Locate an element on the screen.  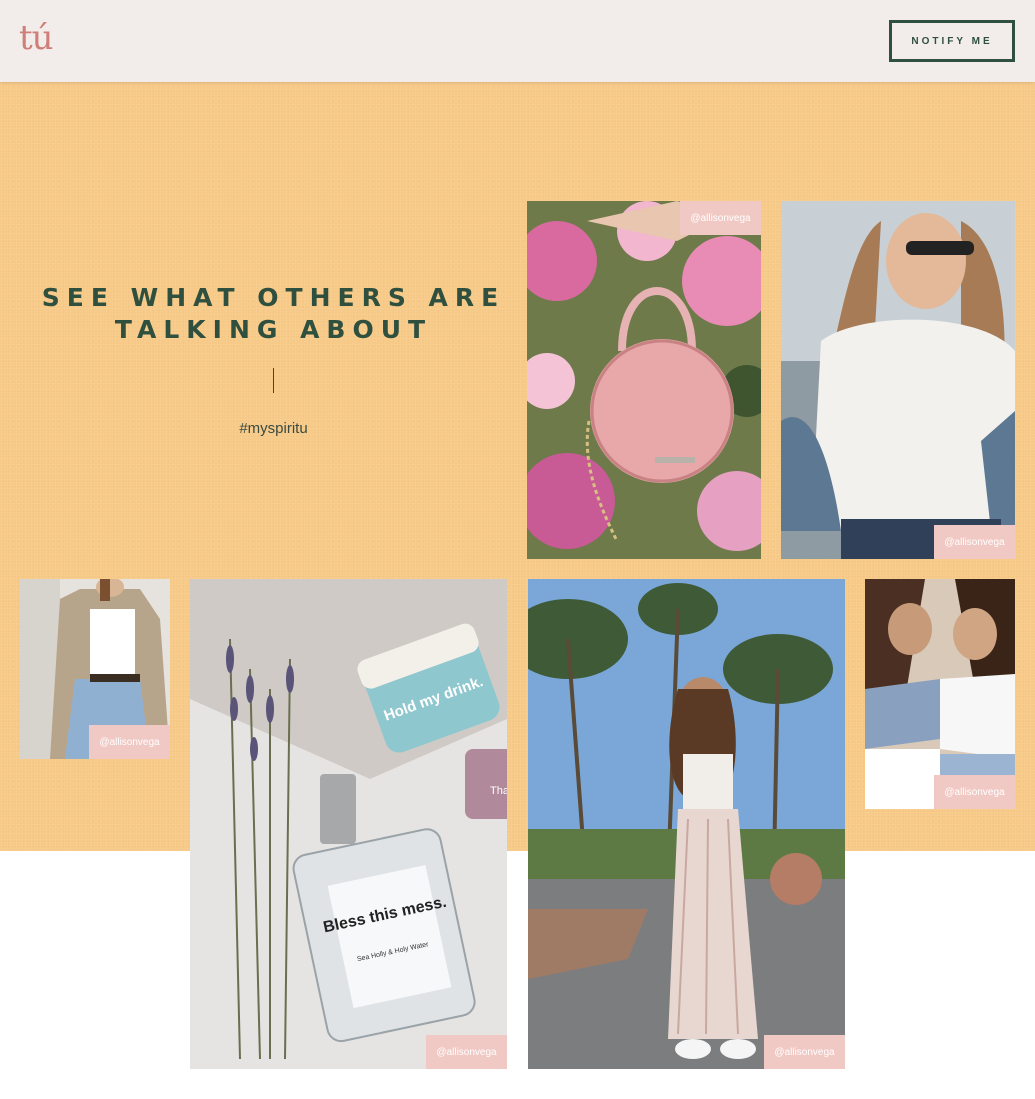
gallery-photo-street: @allisonvega is located at coordinates (686, 824).